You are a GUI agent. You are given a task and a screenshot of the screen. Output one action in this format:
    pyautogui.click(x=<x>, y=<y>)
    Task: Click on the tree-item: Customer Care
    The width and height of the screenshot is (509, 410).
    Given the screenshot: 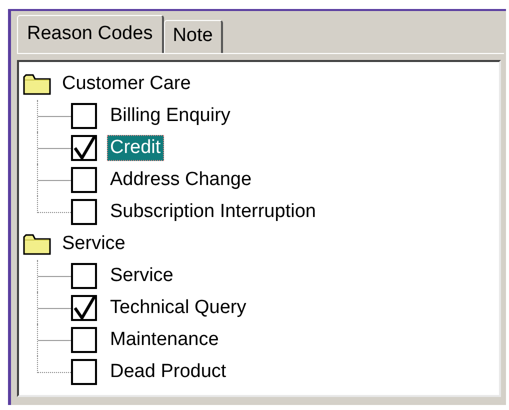 What is the action you would take?
    pyautogui.click(x=126, y=84)
    